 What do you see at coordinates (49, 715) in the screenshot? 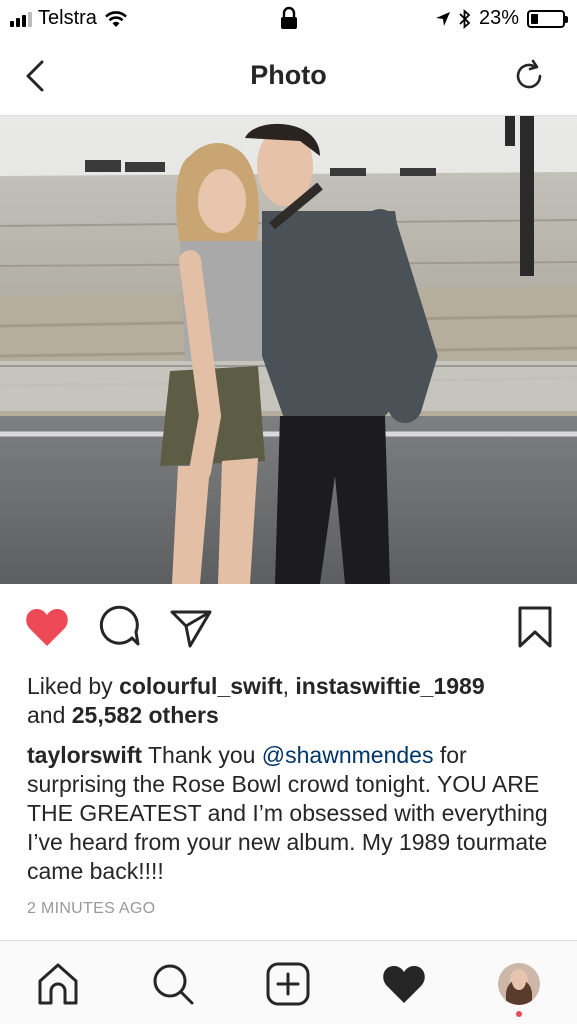
I see `likes-and: and` at bounding box center [49, 715].